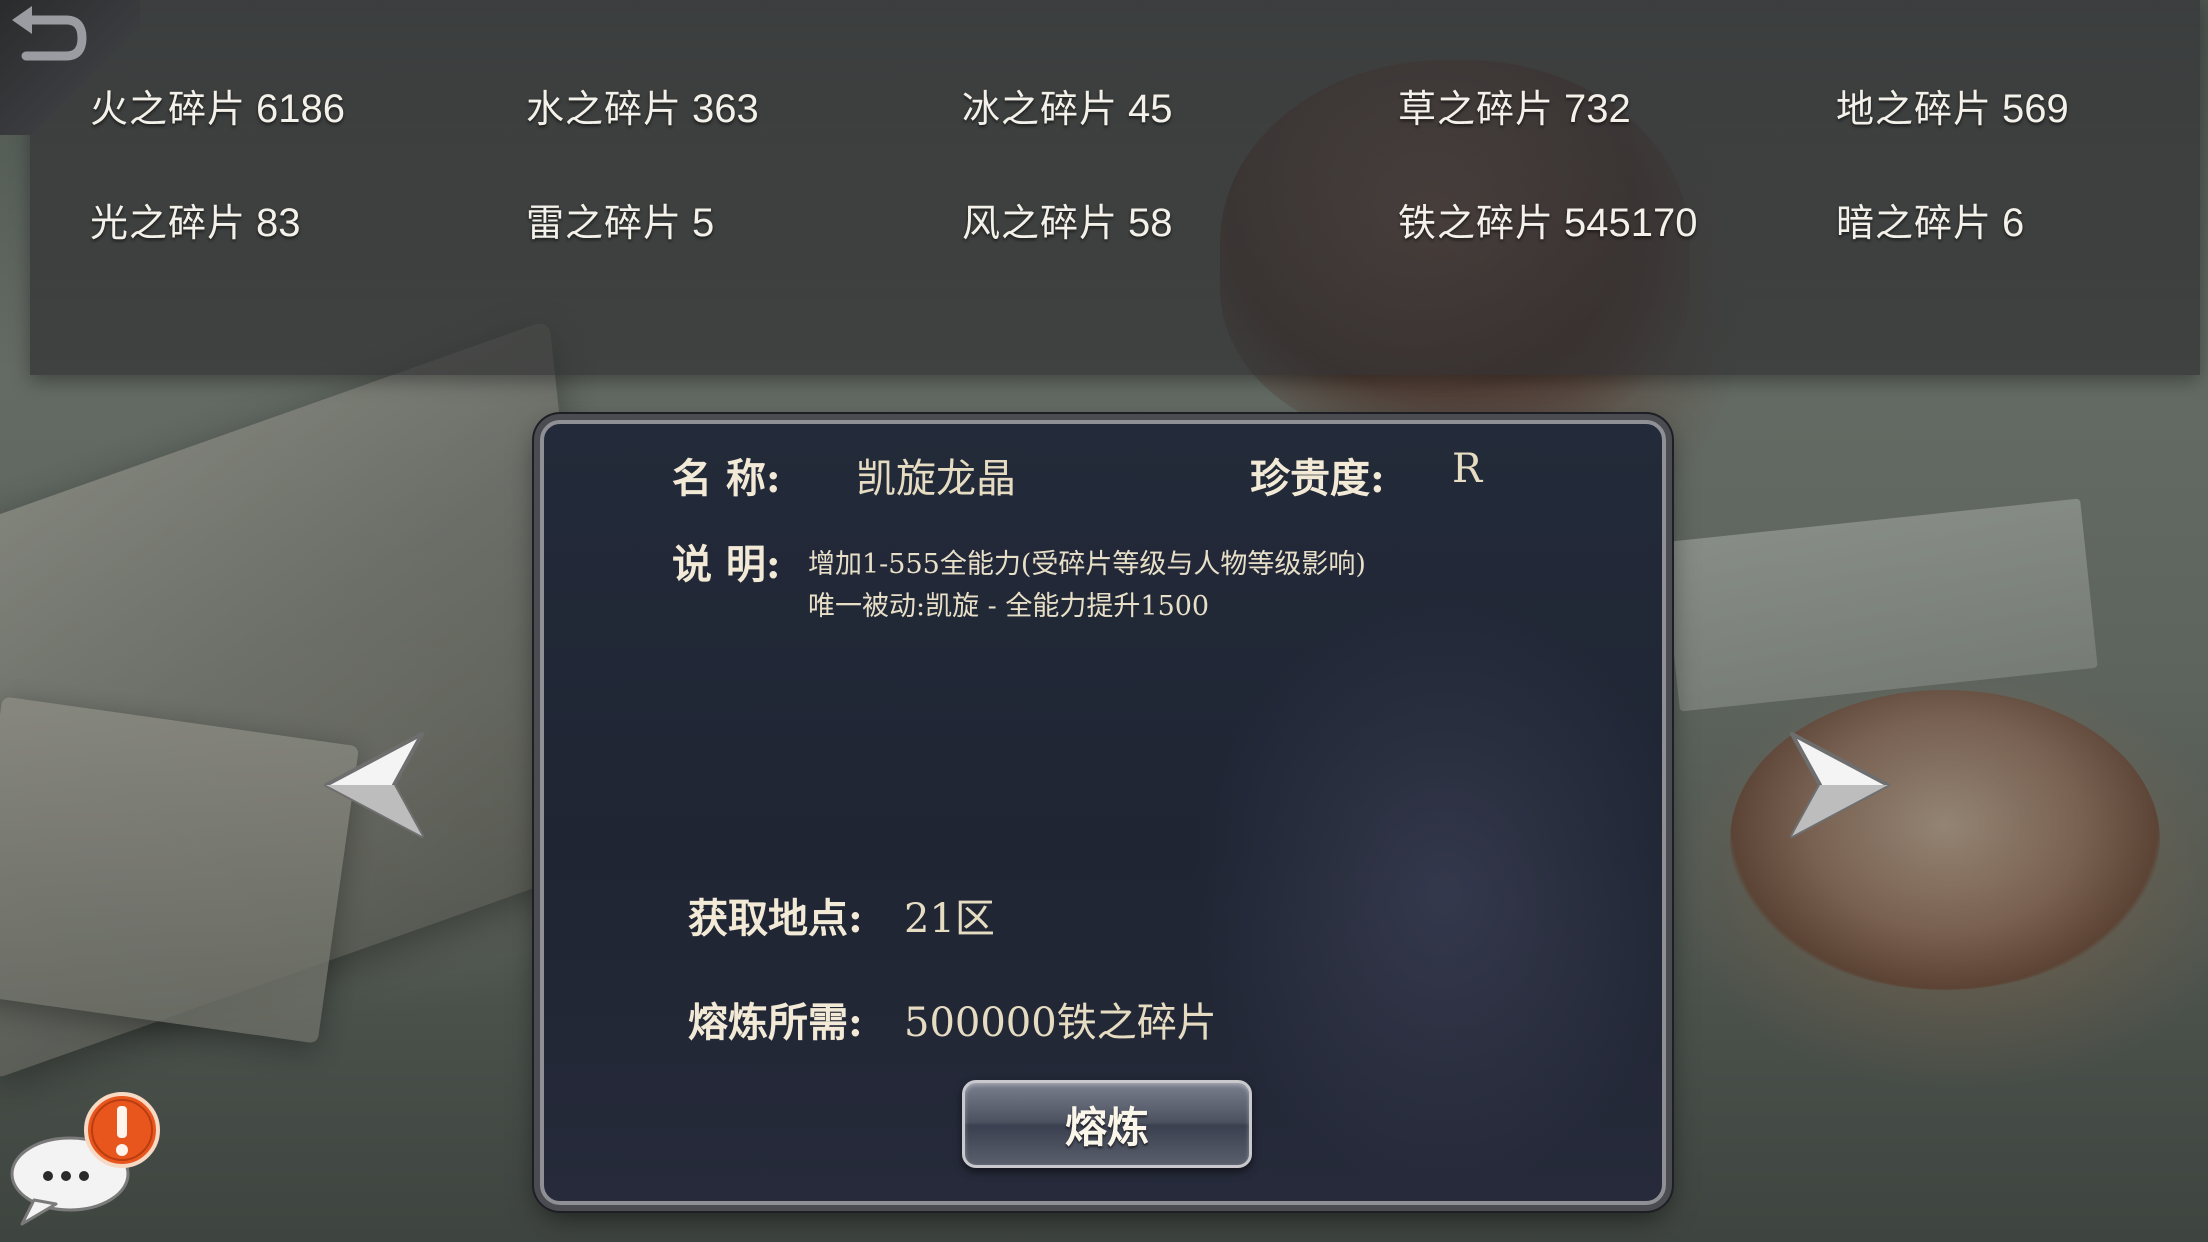  What do you see at coordinates (1467, 469) in the screenshot?
I see `item-rarity: R` at bounding box center [1467, 469].